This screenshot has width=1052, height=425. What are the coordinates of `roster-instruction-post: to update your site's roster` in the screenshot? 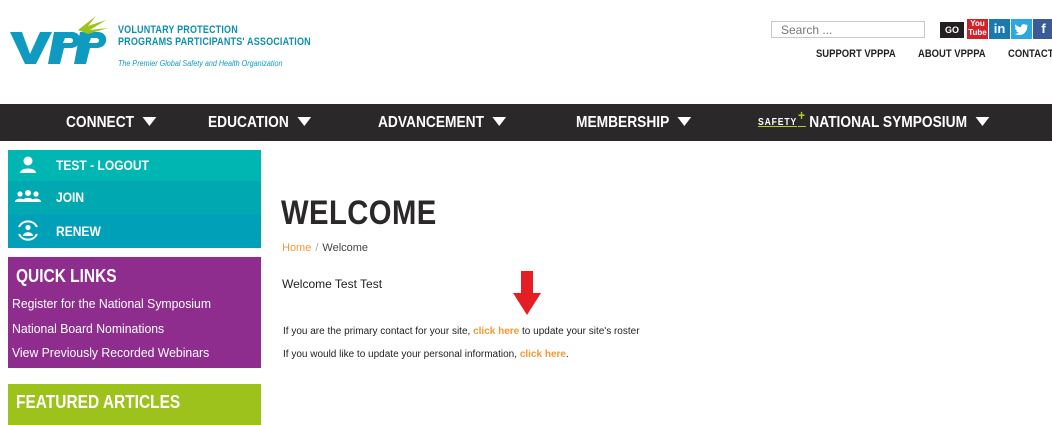 It's located at (579, 331).